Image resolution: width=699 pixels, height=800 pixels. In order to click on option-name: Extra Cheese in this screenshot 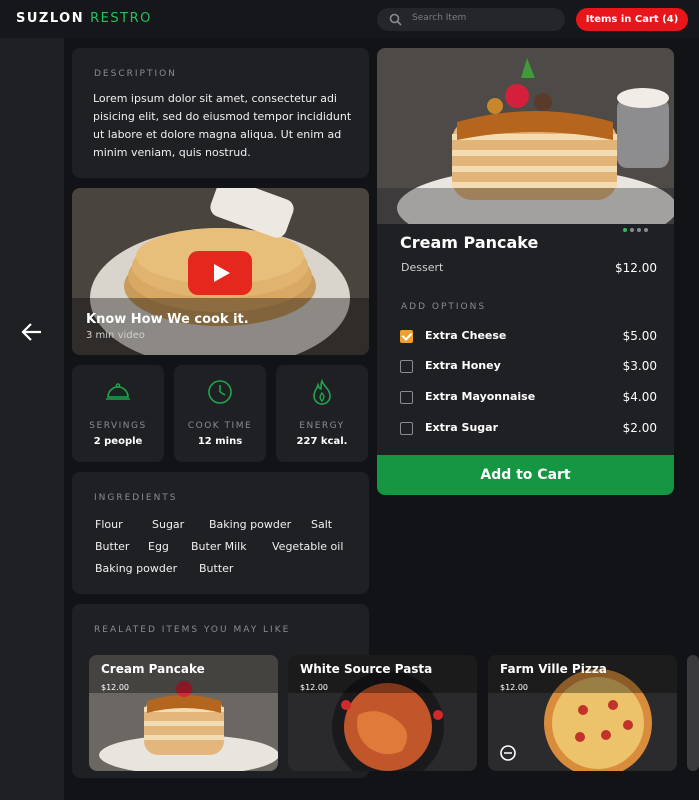, I will do `click(466, 335)`.